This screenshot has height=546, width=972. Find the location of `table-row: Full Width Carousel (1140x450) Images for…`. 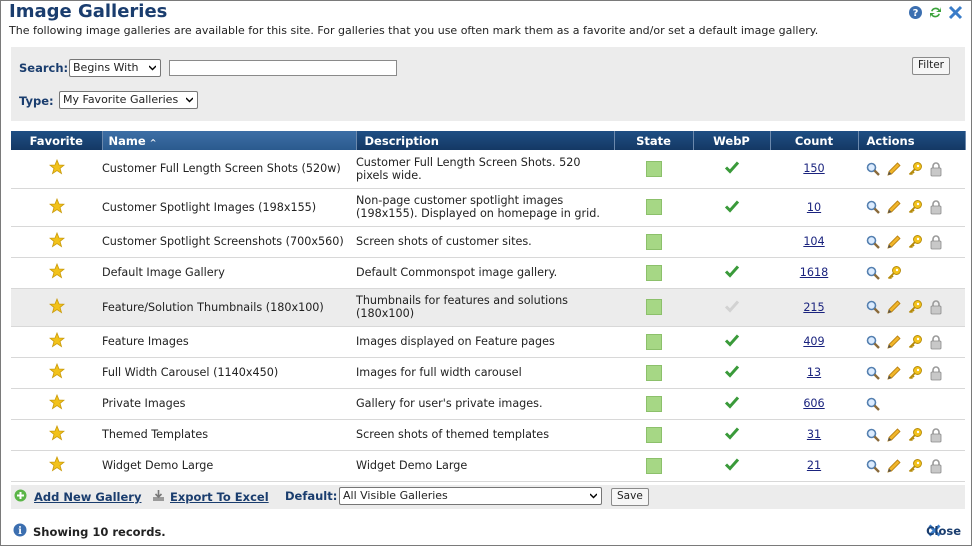

table-row: Full Width Carousel (1140x450) Images for… is located at coordinates (488, 373).